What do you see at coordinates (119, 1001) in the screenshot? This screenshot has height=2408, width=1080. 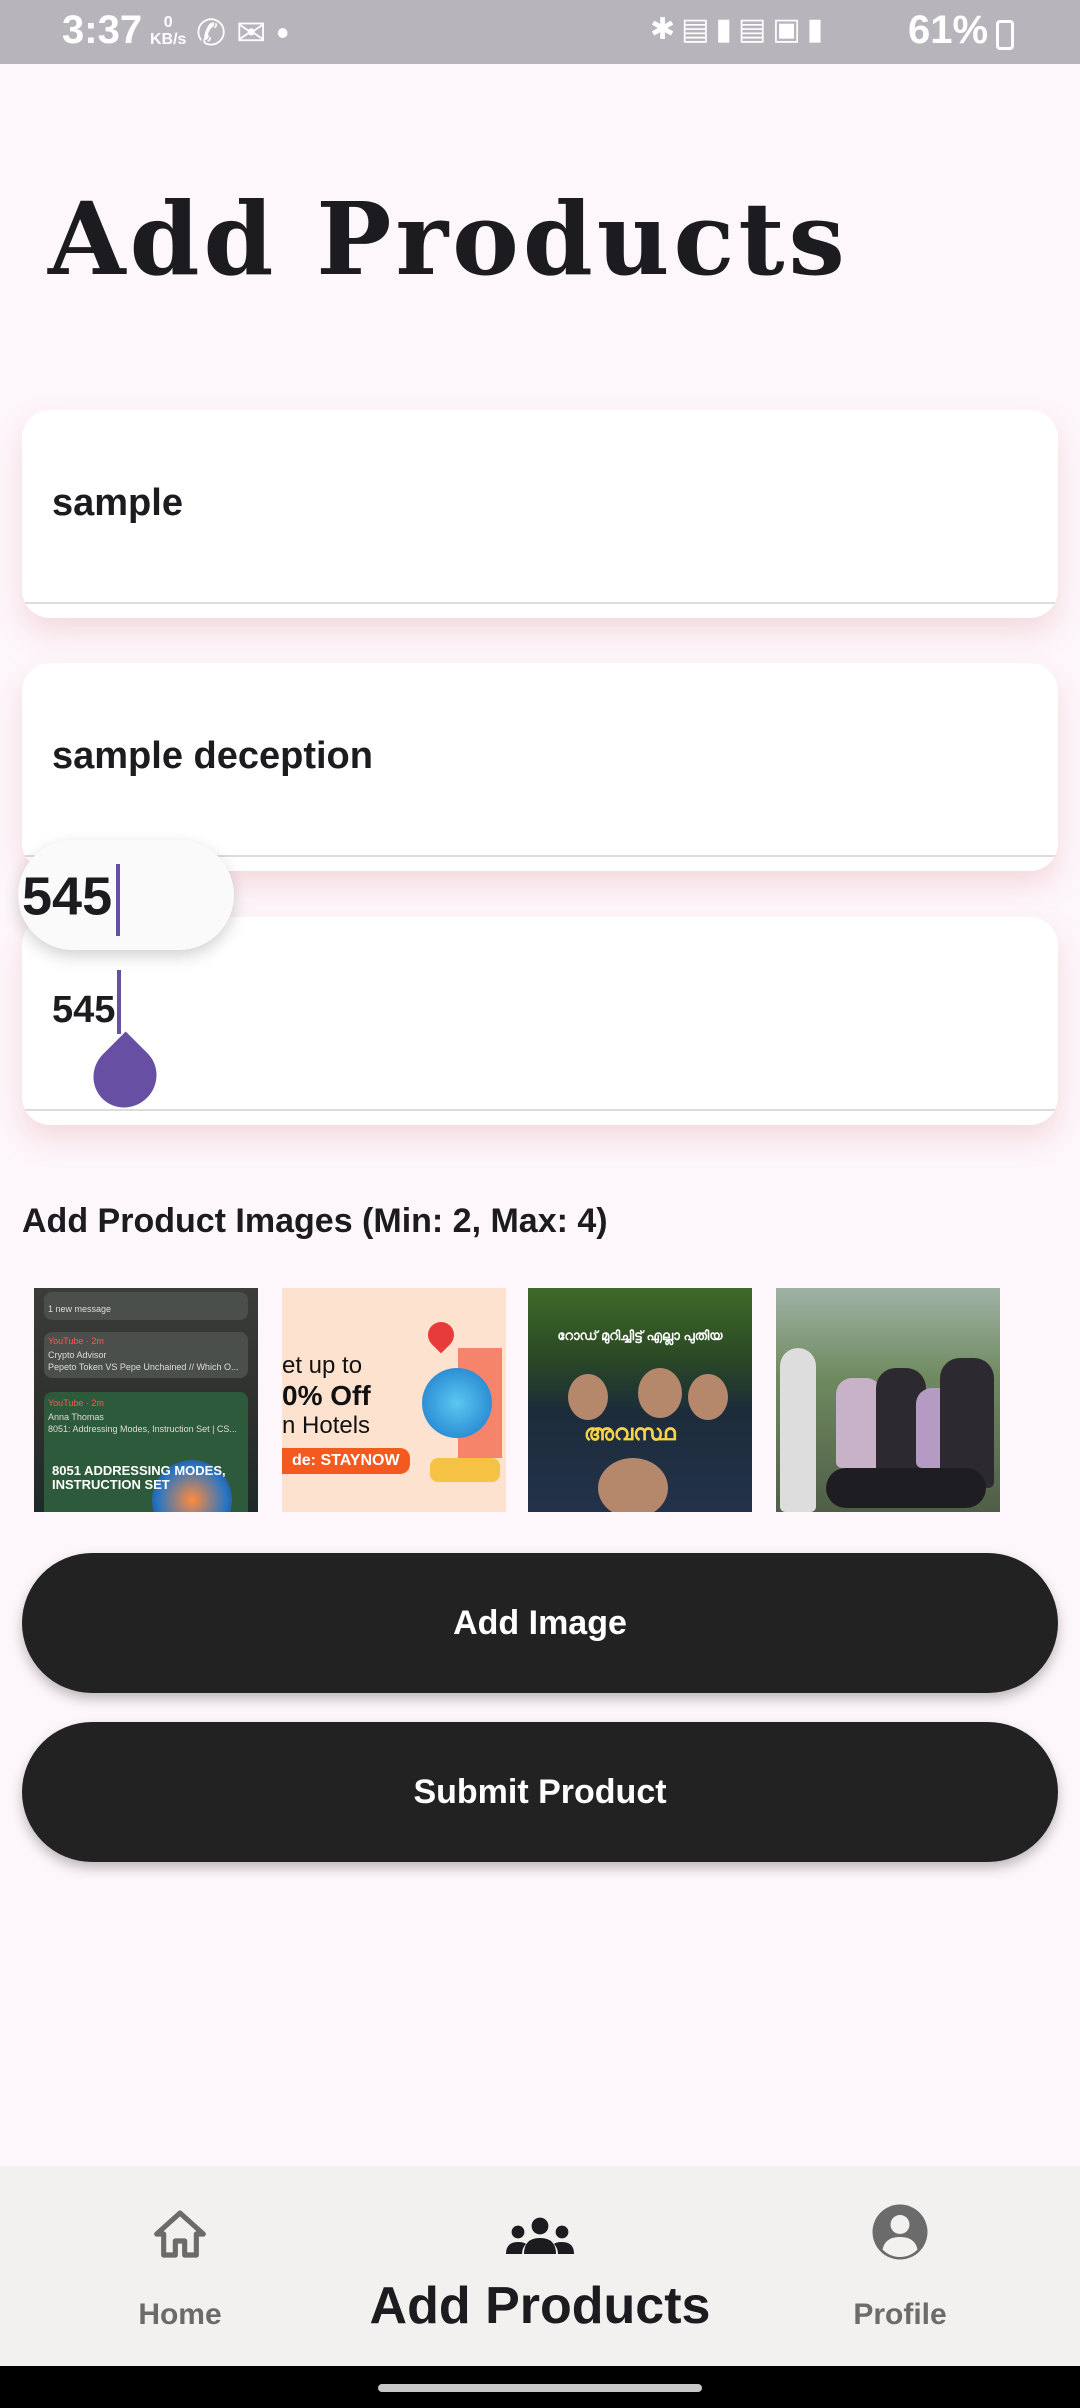 I see `text-cursor` at bounding box center [119, 1001].